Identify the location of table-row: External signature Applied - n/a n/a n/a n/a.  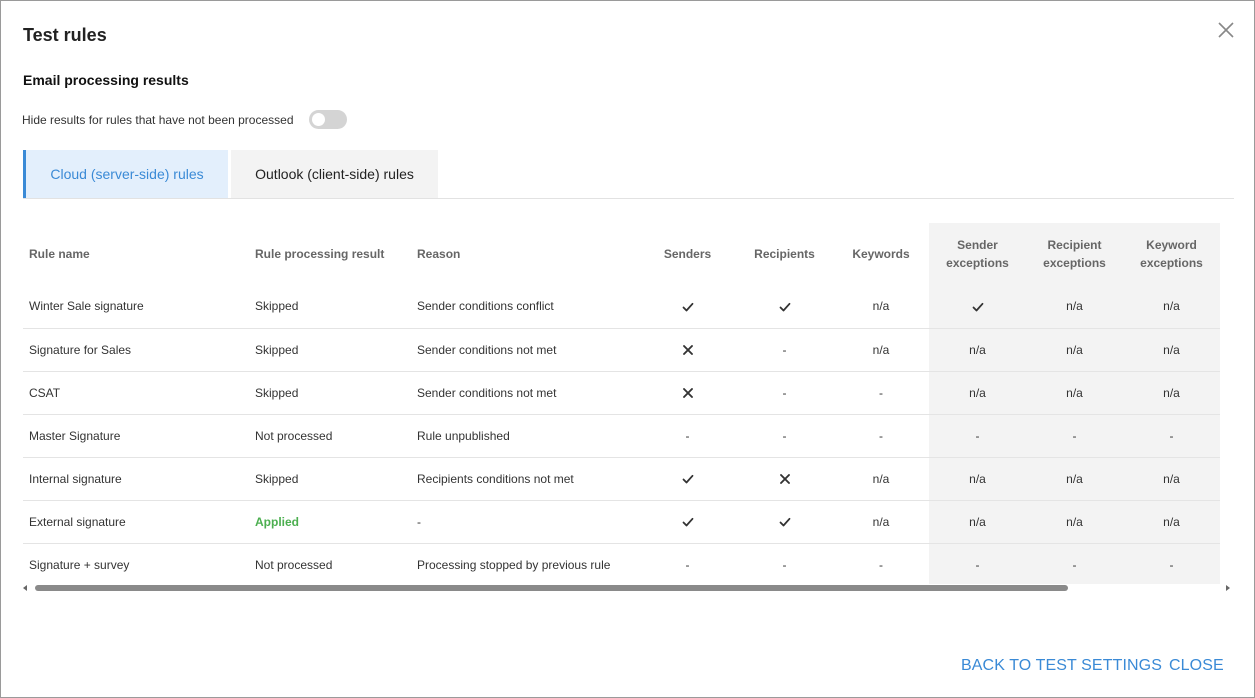
(621, 522).